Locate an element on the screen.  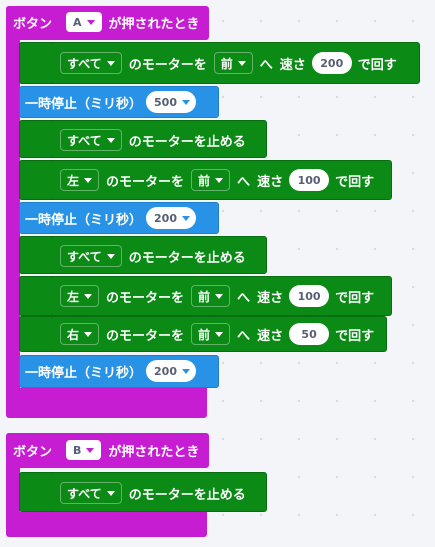
button-select-dropdown: B is located at coordinates (84, 450).